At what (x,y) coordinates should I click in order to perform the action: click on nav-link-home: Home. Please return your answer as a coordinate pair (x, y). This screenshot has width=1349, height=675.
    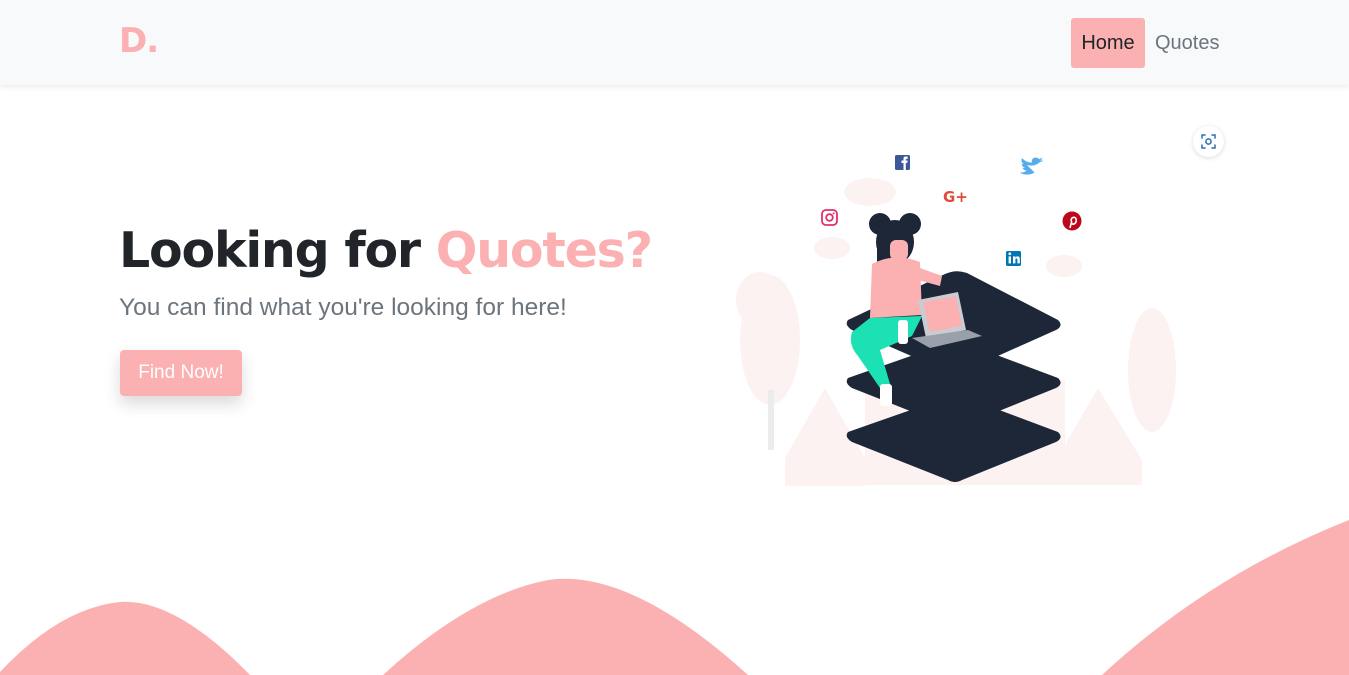
    Looking at the image, I should click on (1108, 43).